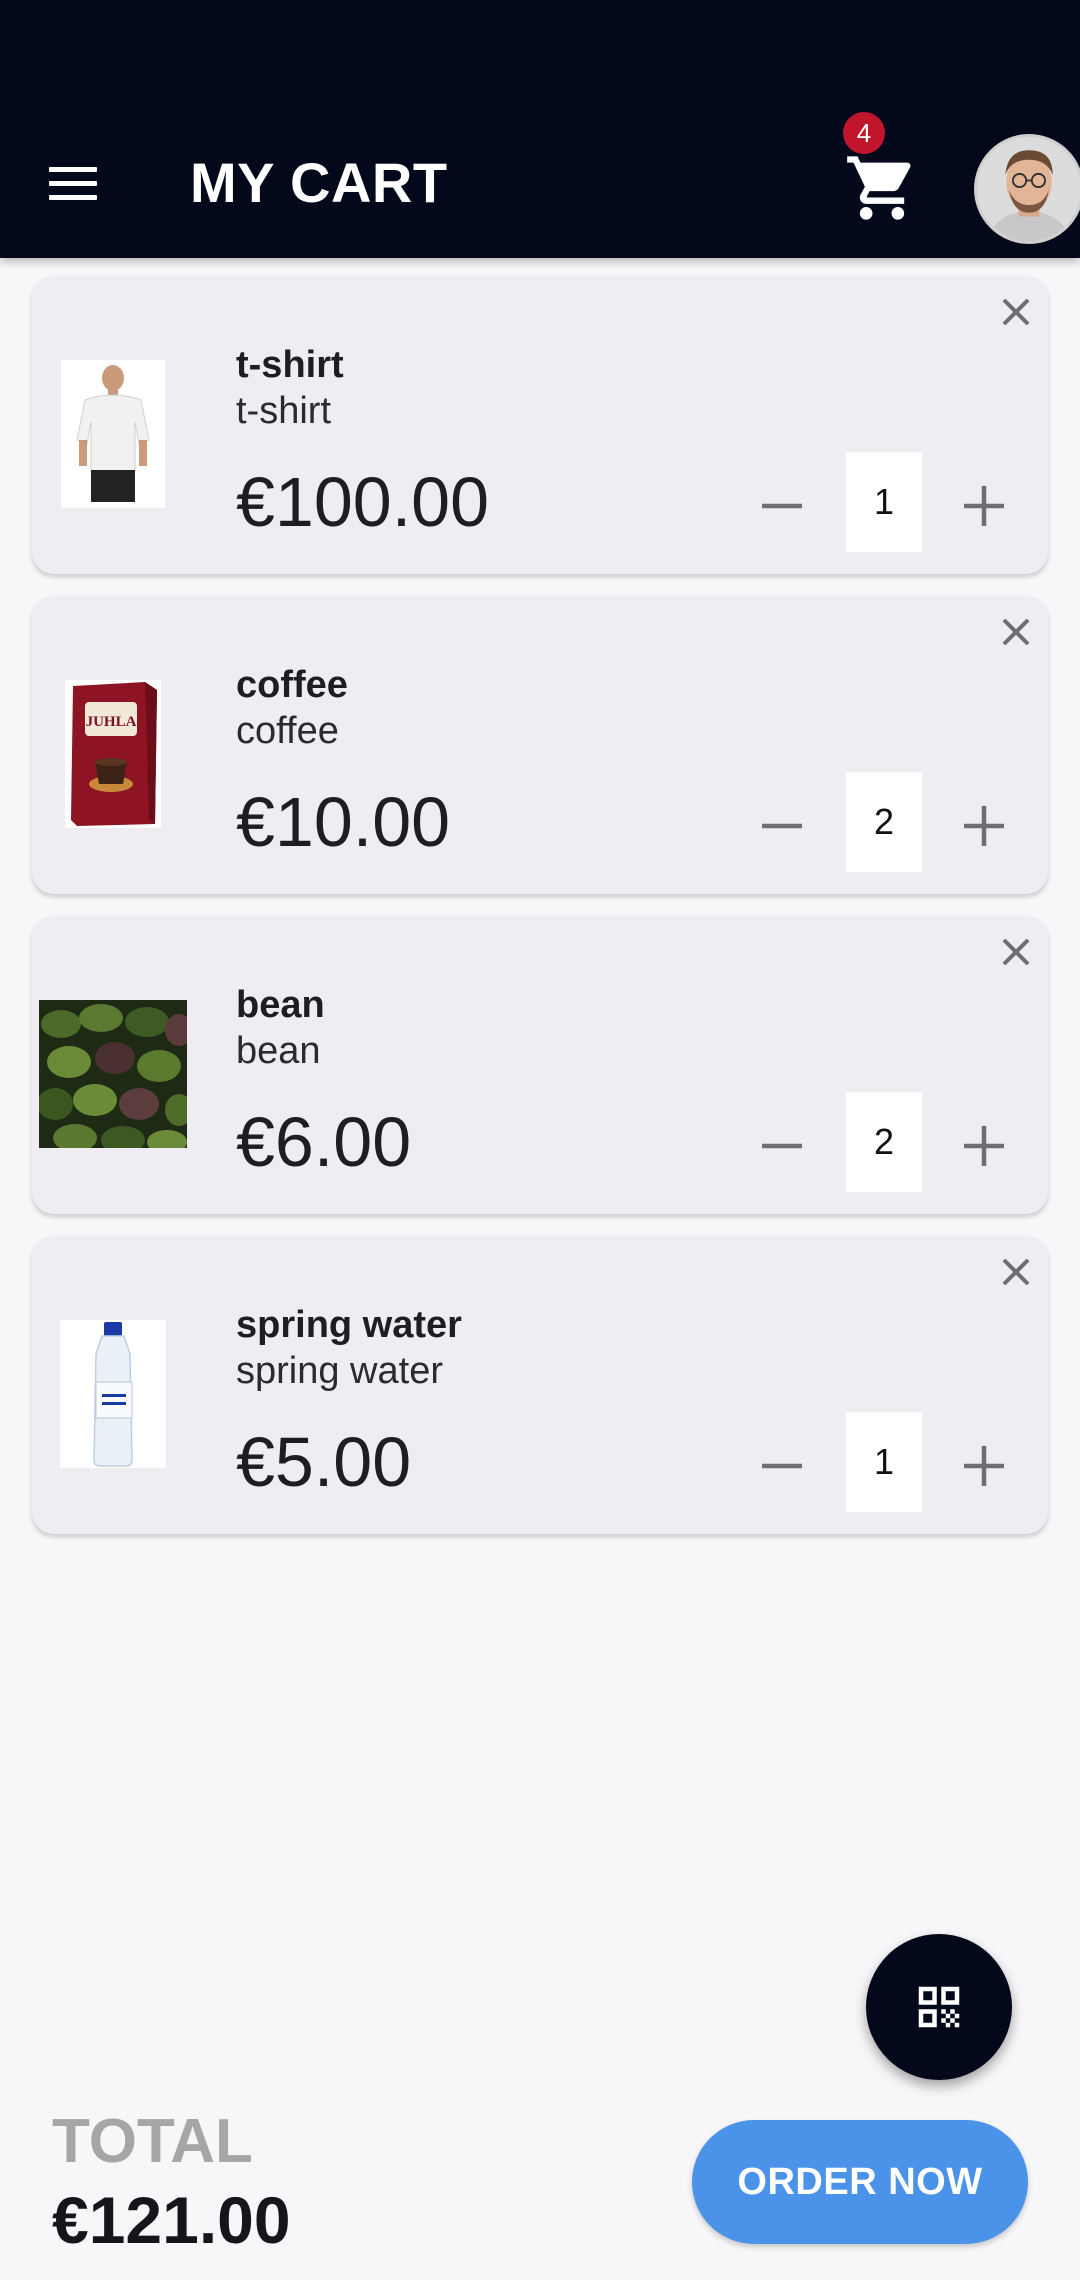  I want to click on item-price: €5.00, so click(324, 1462).